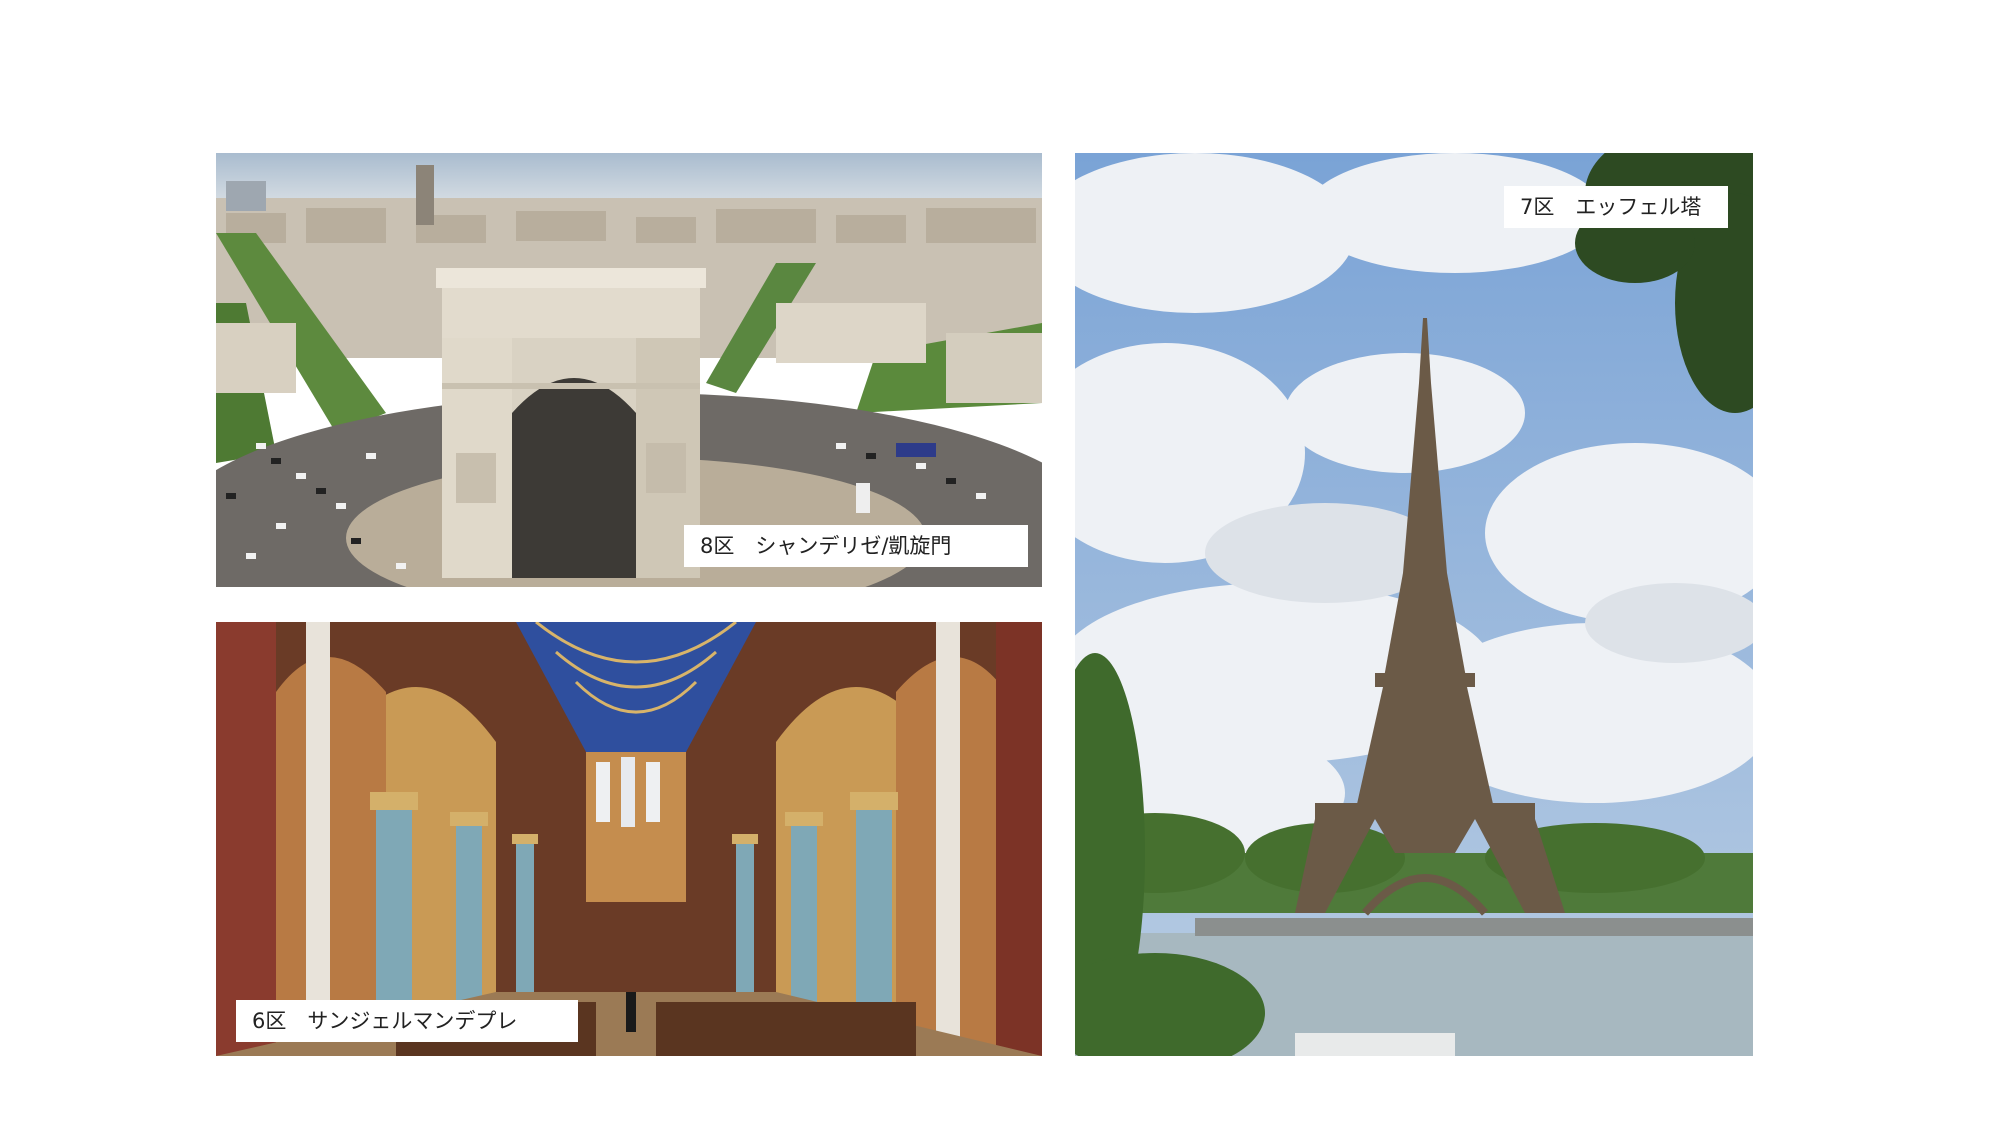 The height and width of the screenshot is (1125, 2000). What do you see at coordinates (1616, 207) in the screenshot?
I see `eiffel-tower-caption: 7区 エッフェル塔` at bounding box center [1616, 207].